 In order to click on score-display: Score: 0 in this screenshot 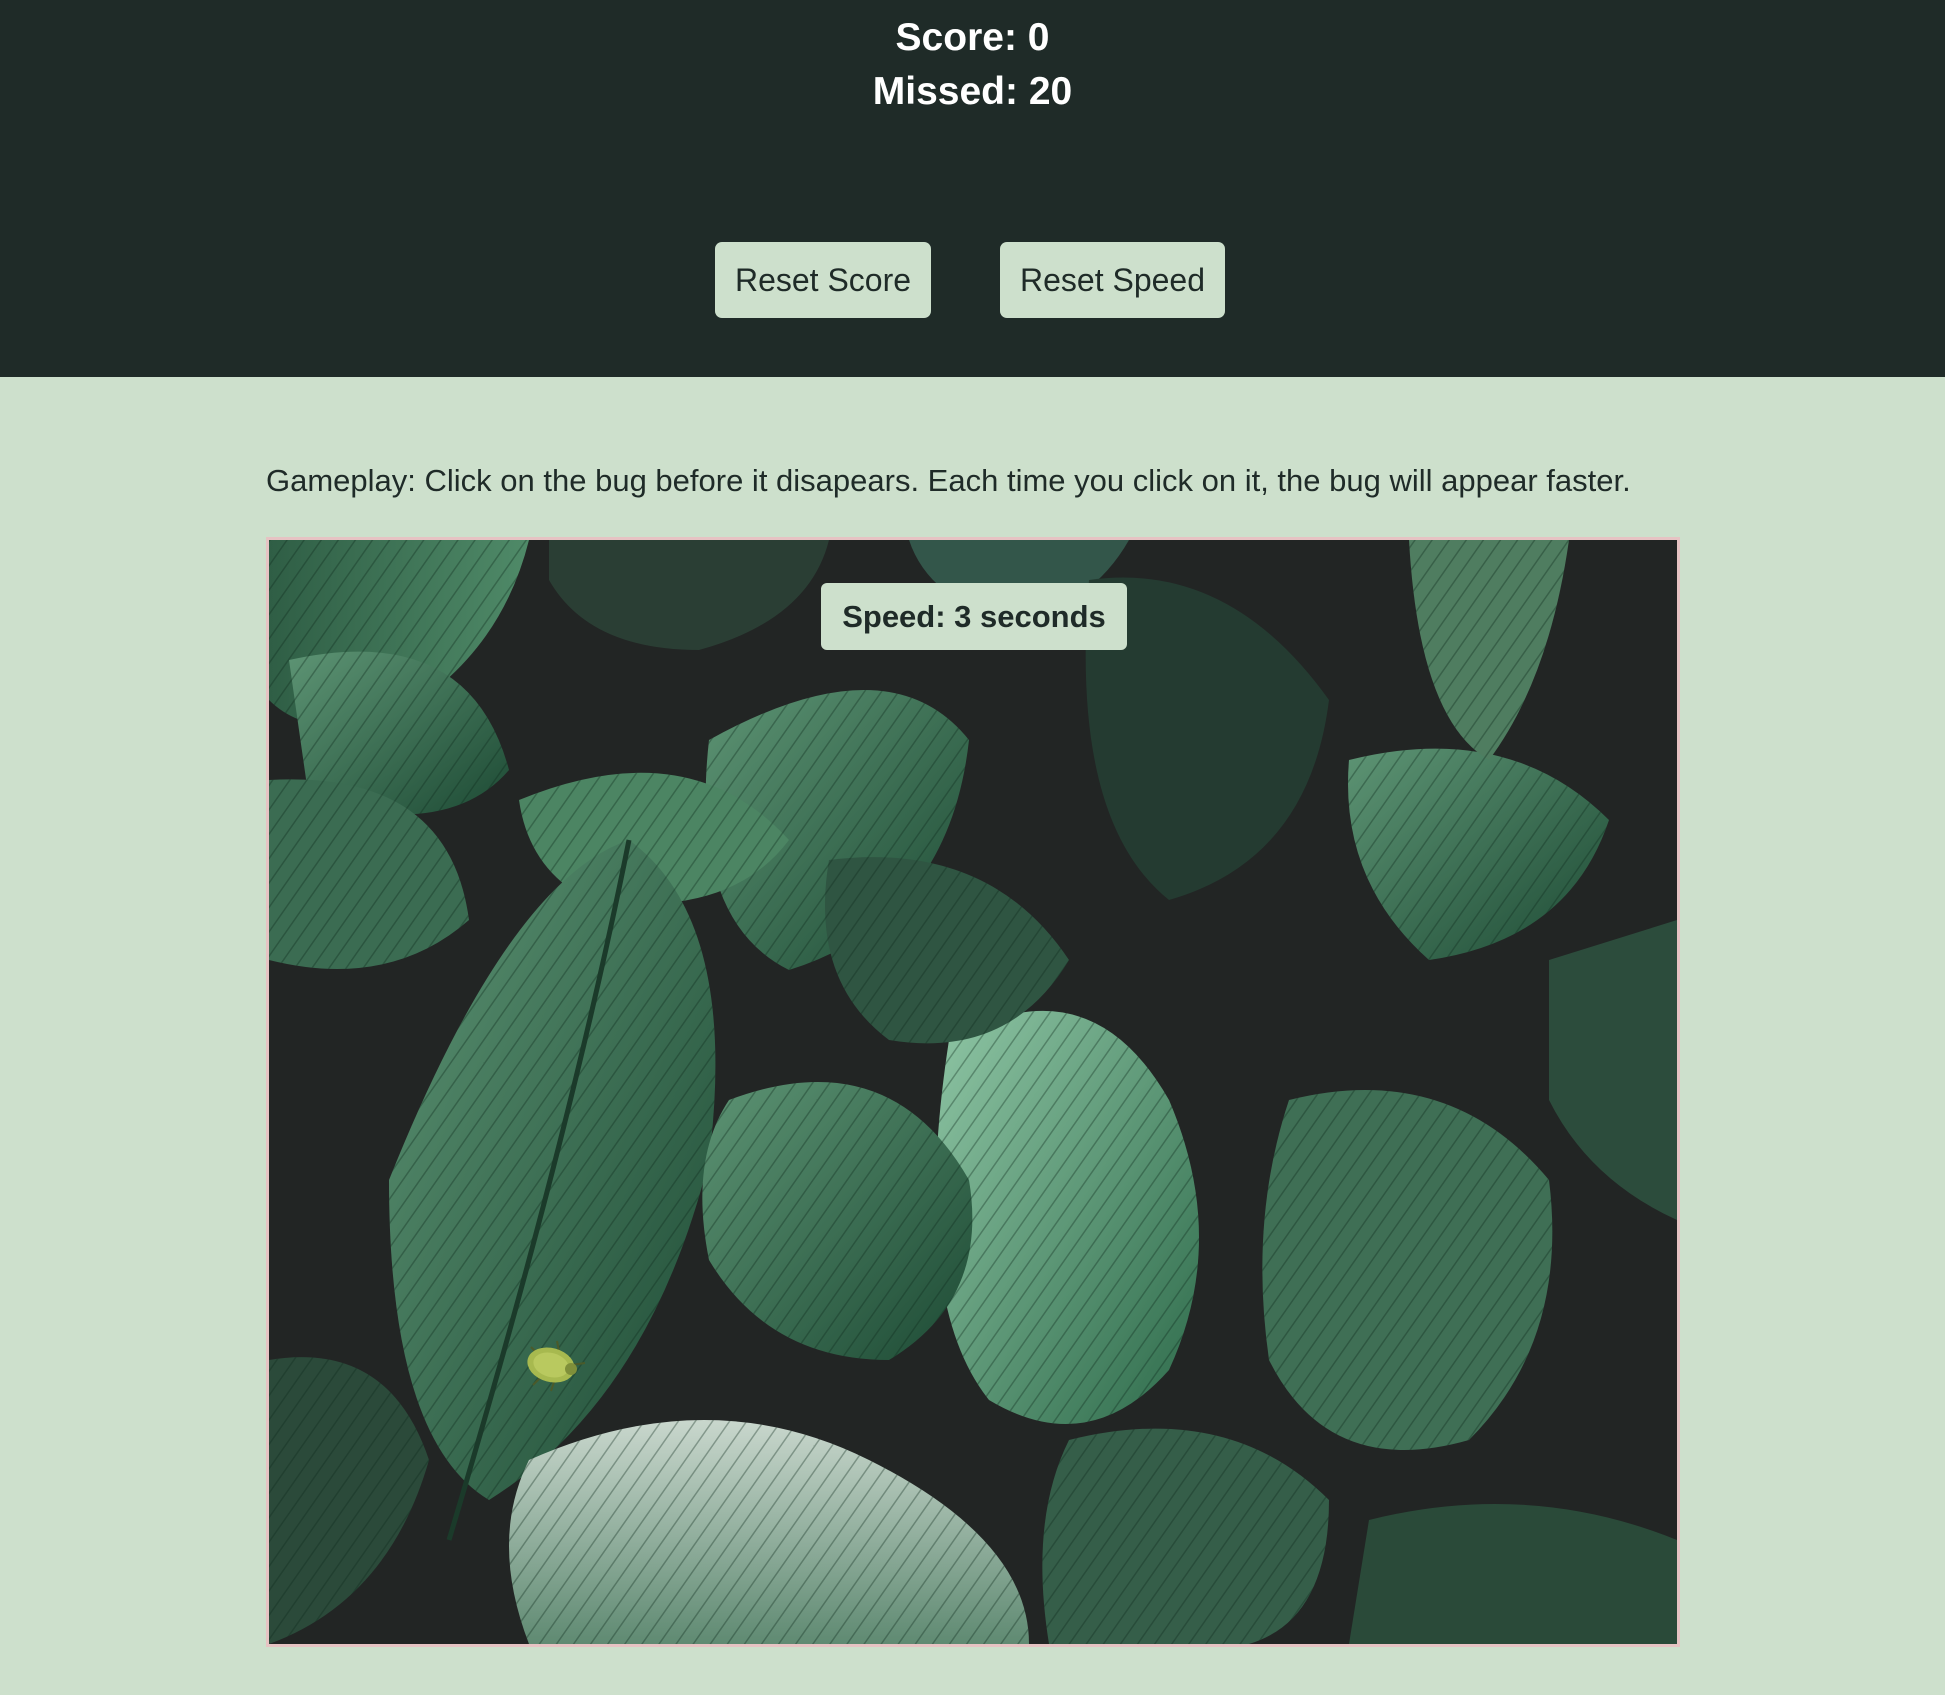, I will do `click(972, 37)`.